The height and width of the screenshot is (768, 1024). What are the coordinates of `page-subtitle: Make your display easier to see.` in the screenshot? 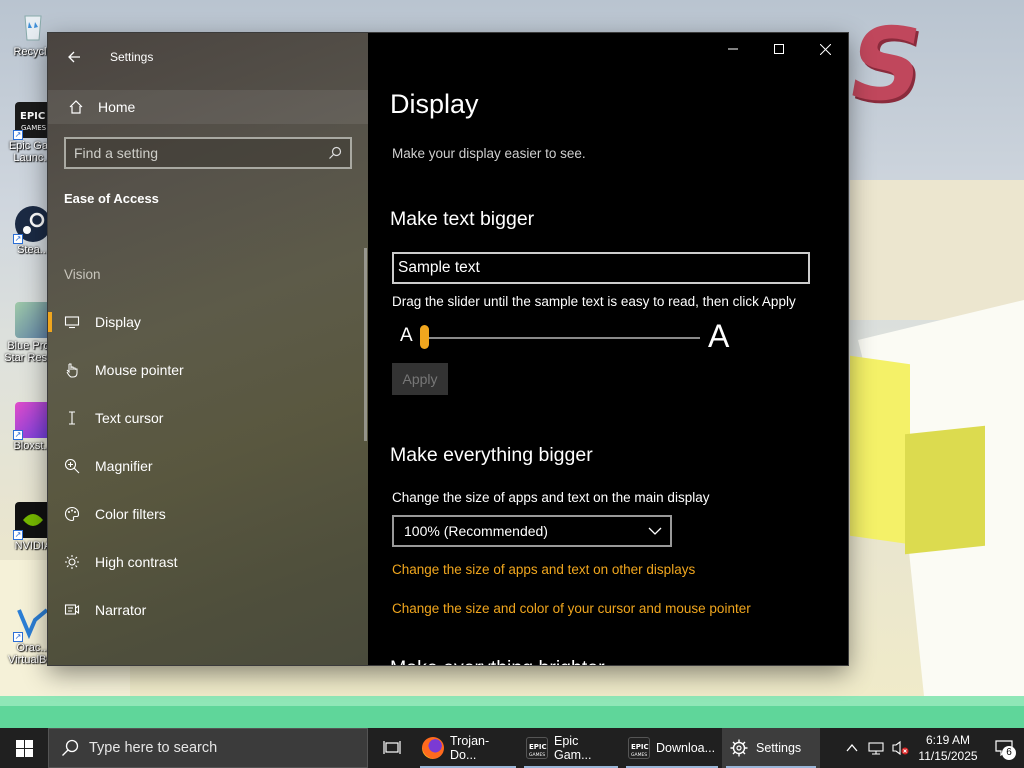 It's located at (489, 153).